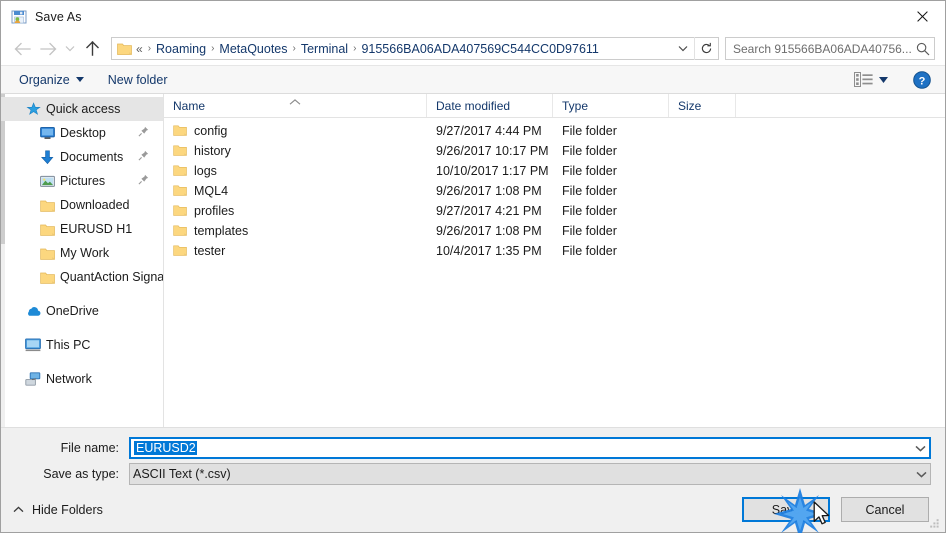 This screenshot has width=946, height=533. What do you see at coordinates (211, 131) in the screenshot?
I see `file-name: config` at bounding box center [211, 131].